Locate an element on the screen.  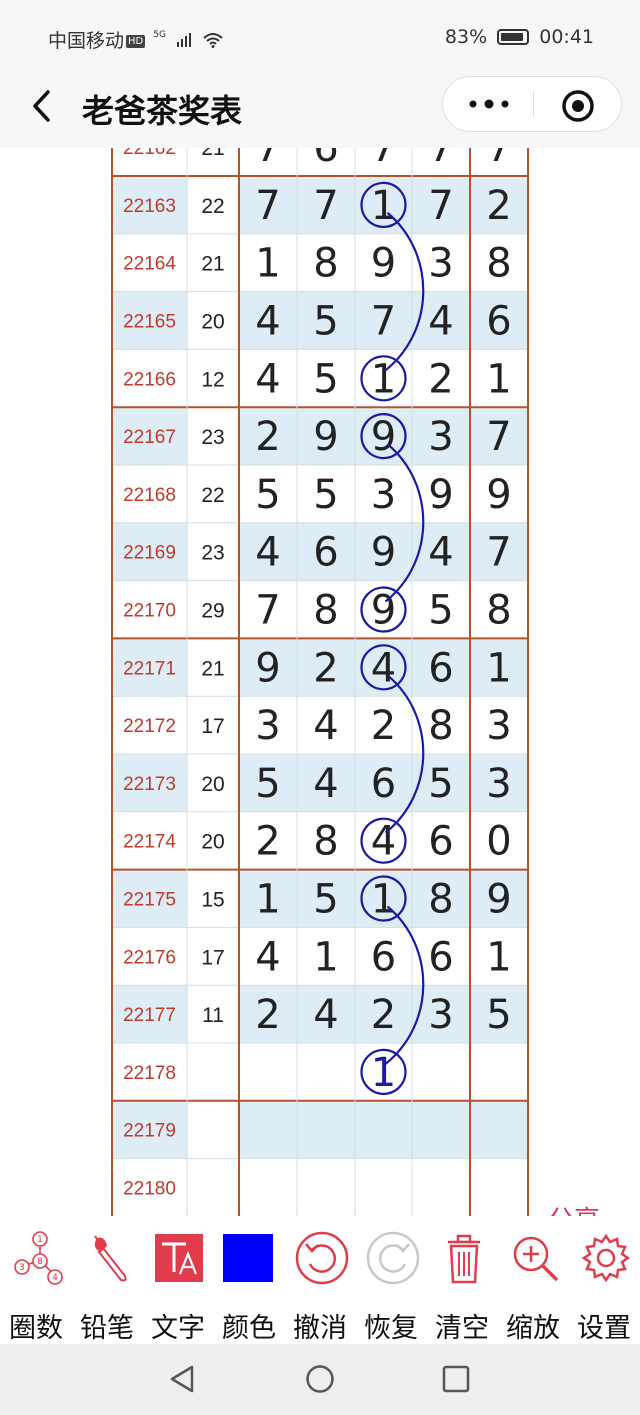
share-button: 分享 is located at coordinates (574, 1208).